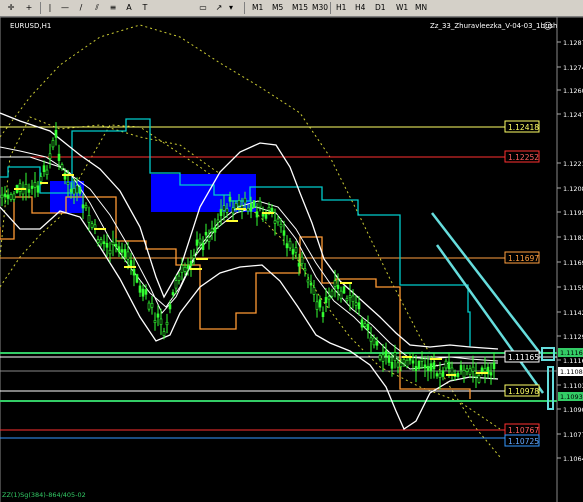  Describe the element at coordinates (522, 440) in the screenshot. I see `level-label: 1.10725` at that location.